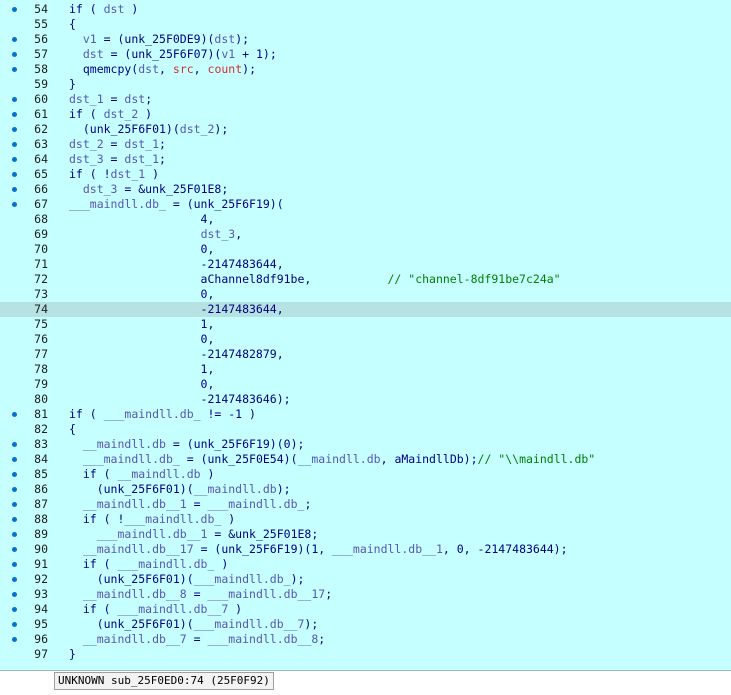 This screenshot has width=731, height=695. Describe the element at coordinates (365, 114) in the screenshot. I see `code-line: 61 if ( dst_2 )` at that location.